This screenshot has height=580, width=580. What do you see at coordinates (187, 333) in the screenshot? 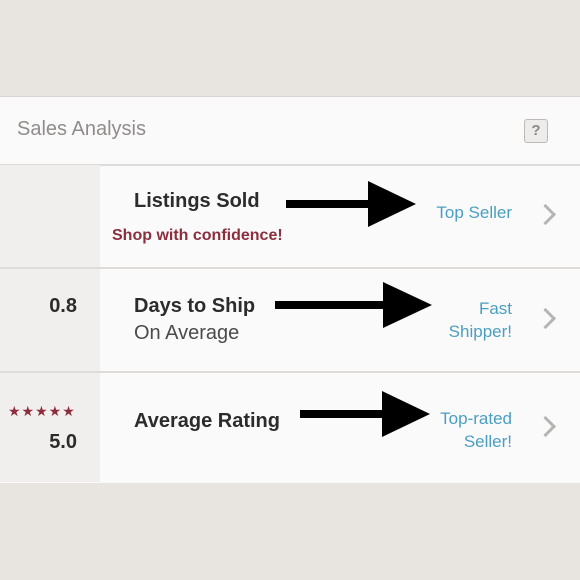
I see `row-sublabel: On Average` at bounding box center [187, 333].